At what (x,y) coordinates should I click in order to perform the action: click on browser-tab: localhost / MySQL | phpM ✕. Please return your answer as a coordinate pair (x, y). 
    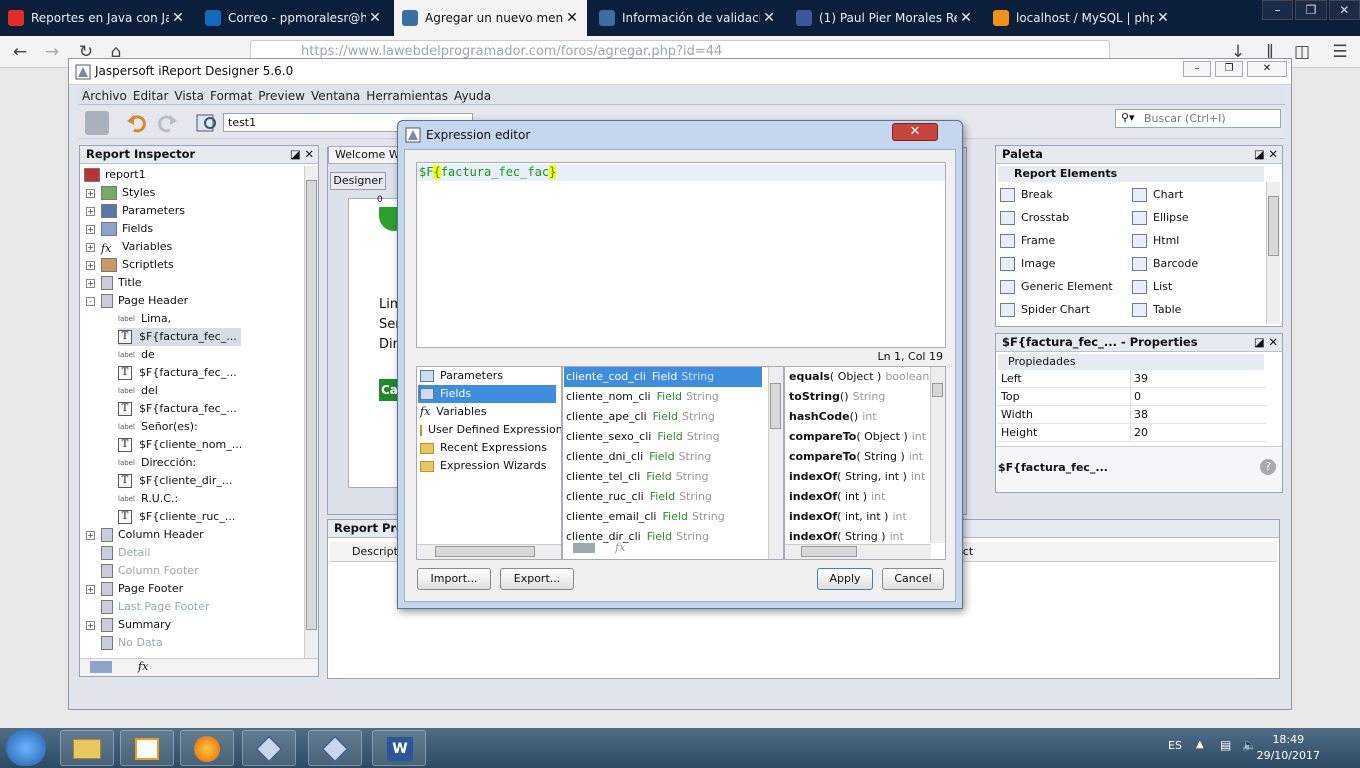
    Looking at the image, I should click on (1081, 18).